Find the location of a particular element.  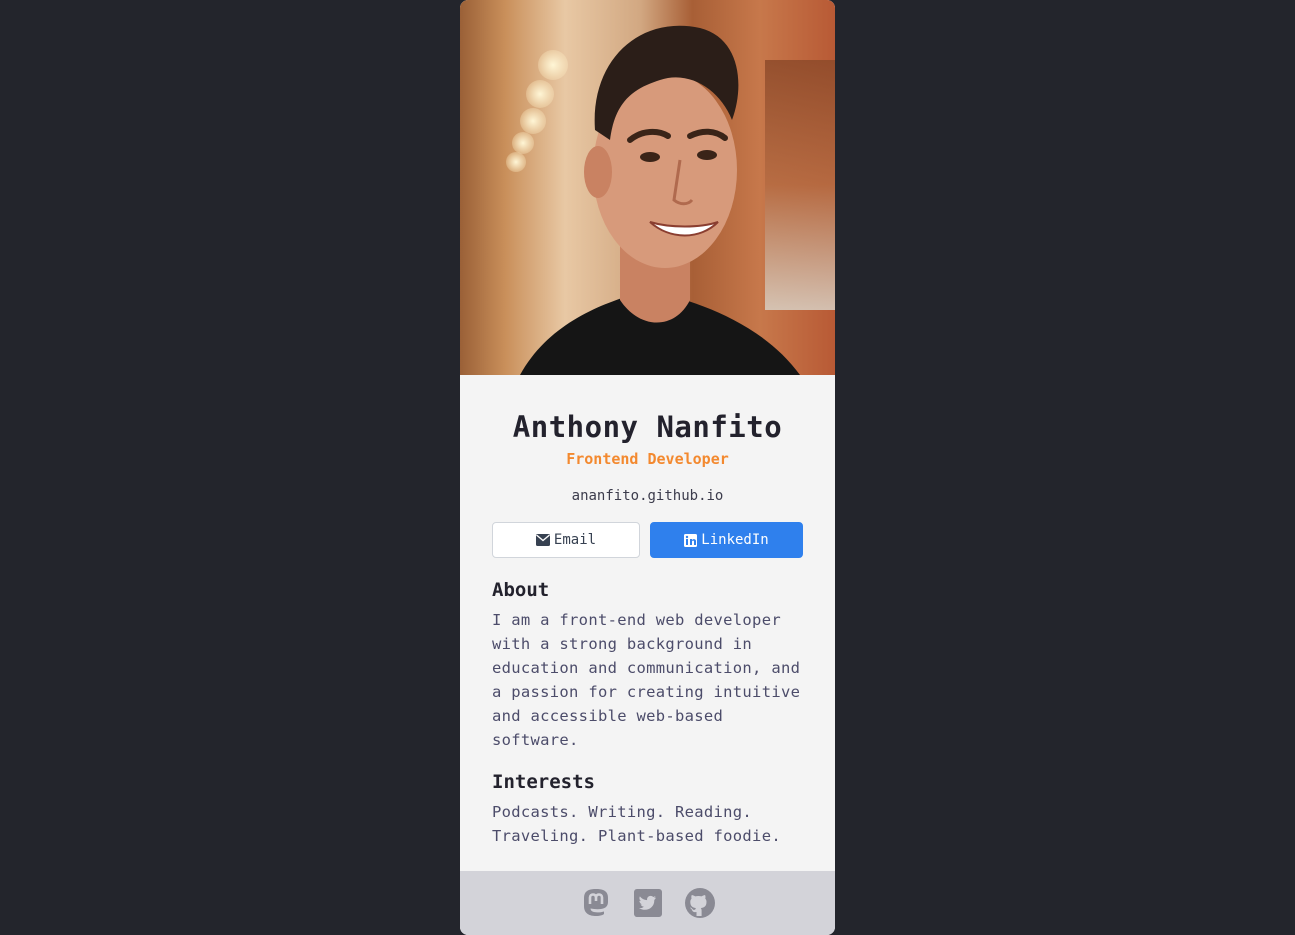

github-icon is located at coordinates (699, 903).